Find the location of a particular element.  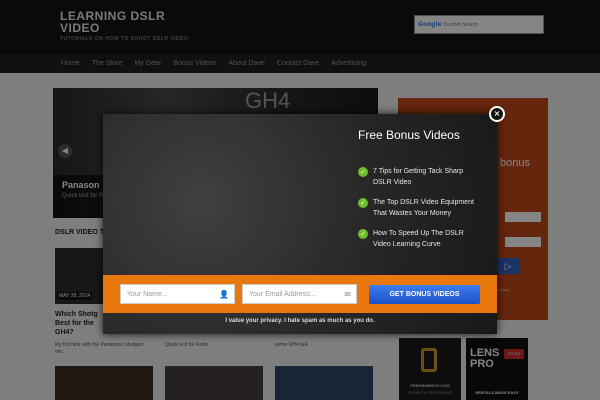

user-icon: 👤 is located at coordinates (224, 294).